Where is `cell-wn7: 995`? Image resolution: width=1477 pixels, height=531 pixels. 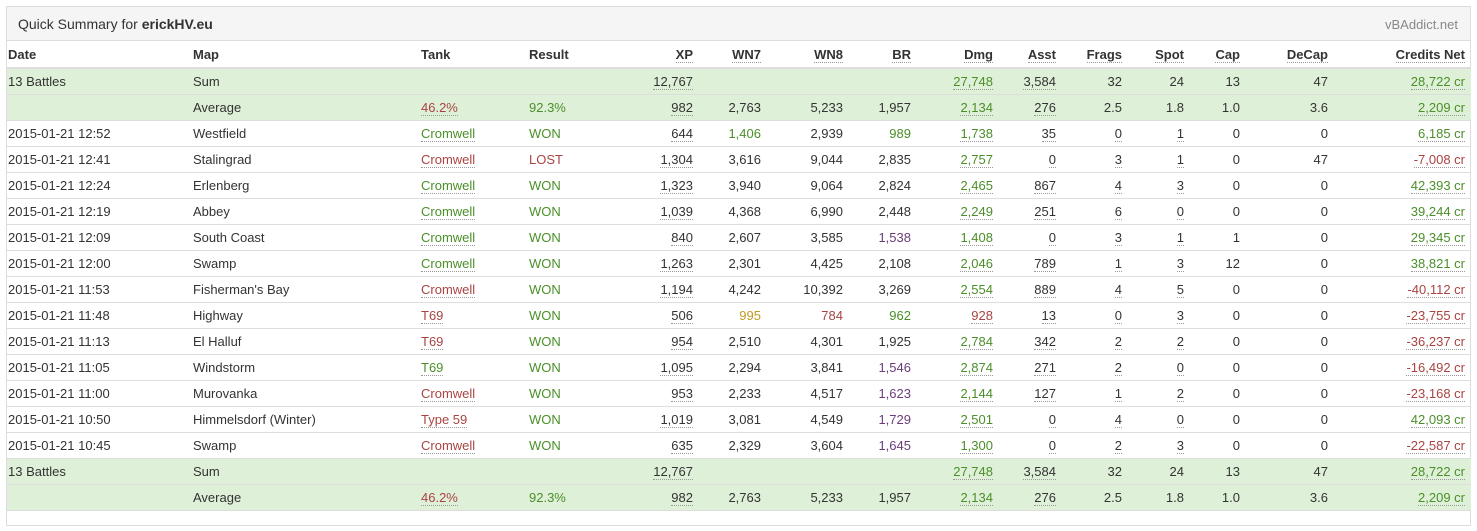
cell-wn7: 995 is located at coordinates (733, 315).